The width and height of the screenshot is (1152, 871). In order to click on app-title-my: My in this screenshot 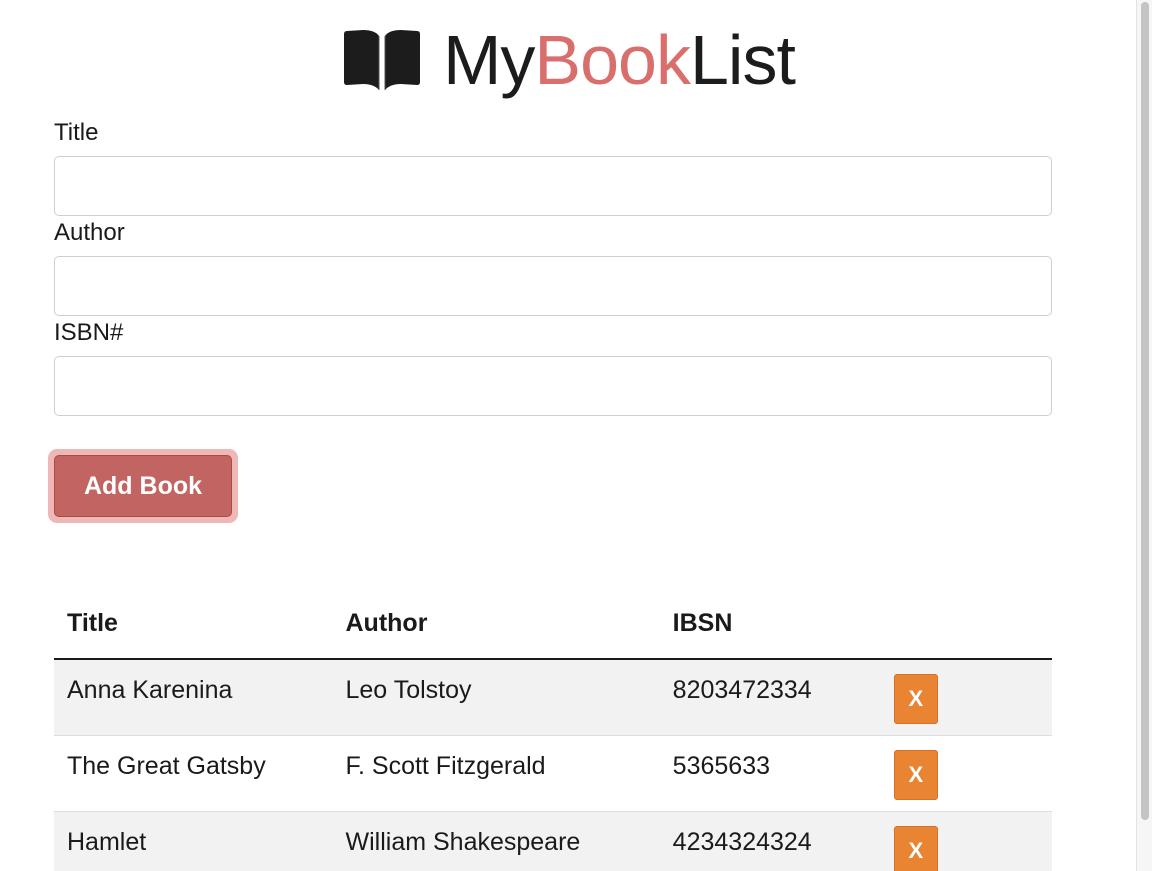, I will do `click(489, 60)`.